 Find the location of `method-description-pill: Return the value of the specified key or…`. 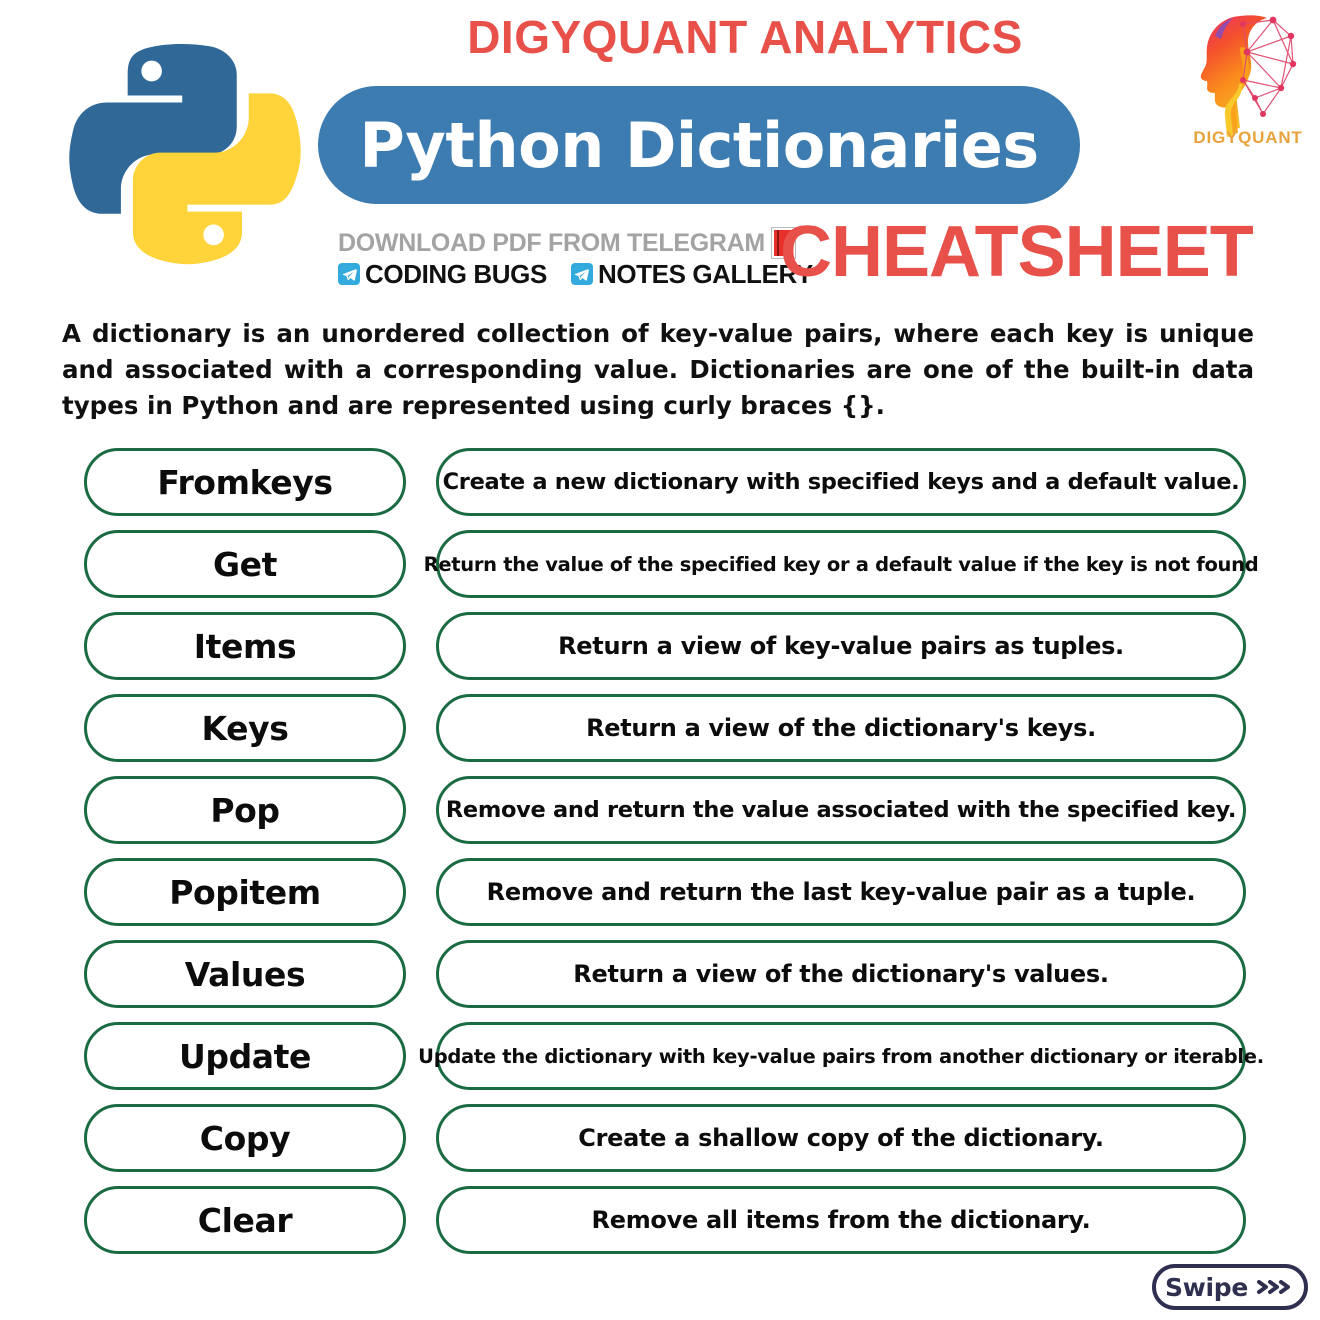

method-description-pill: Return the value of the specified key or… is located at coordinates (841, 564).